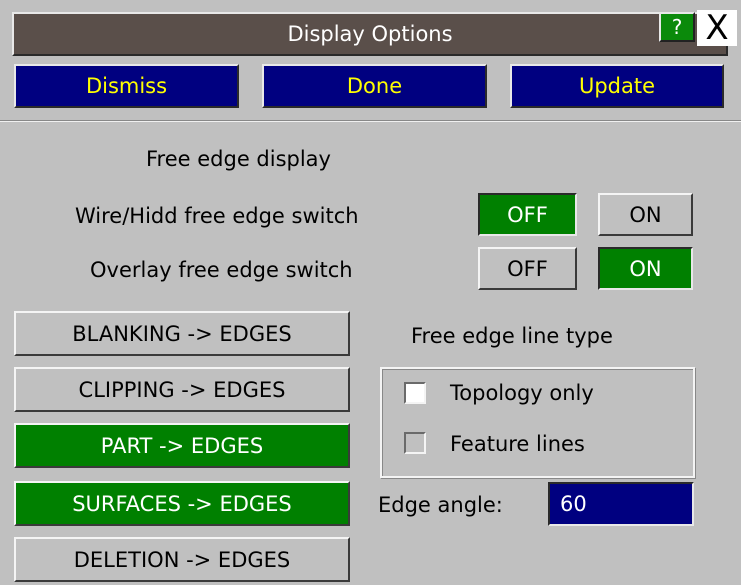 This screenshot has width=741, height=585. Describe the element at coordinates (182, 445) in the screenshot. I see `part-edges-button: PART -> EDGES` at that location.